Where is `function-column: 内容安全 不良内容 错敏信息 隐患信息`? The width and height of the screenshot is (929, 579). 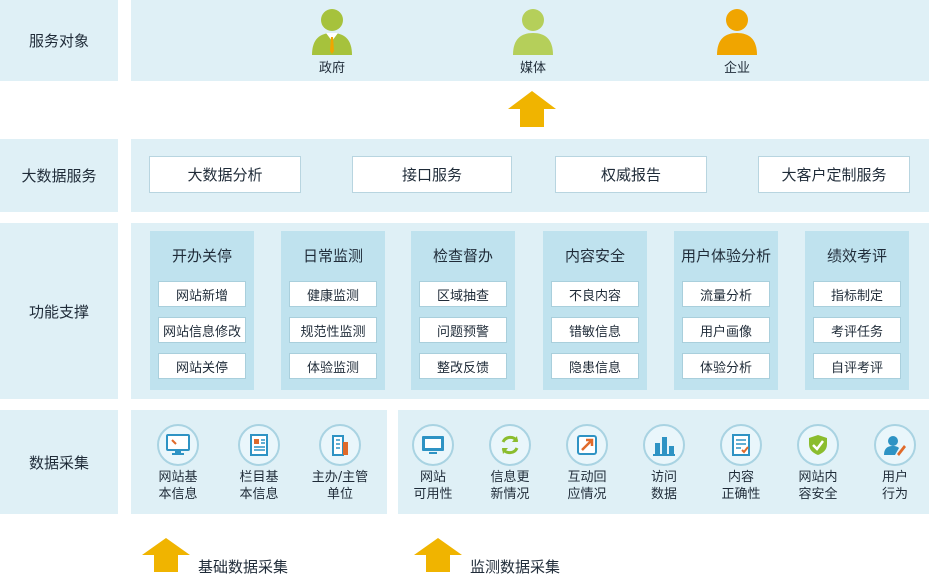 function-column: 内容安全 不良内容 错敏信息 隐患信息 is located at coordinates (595, 310).